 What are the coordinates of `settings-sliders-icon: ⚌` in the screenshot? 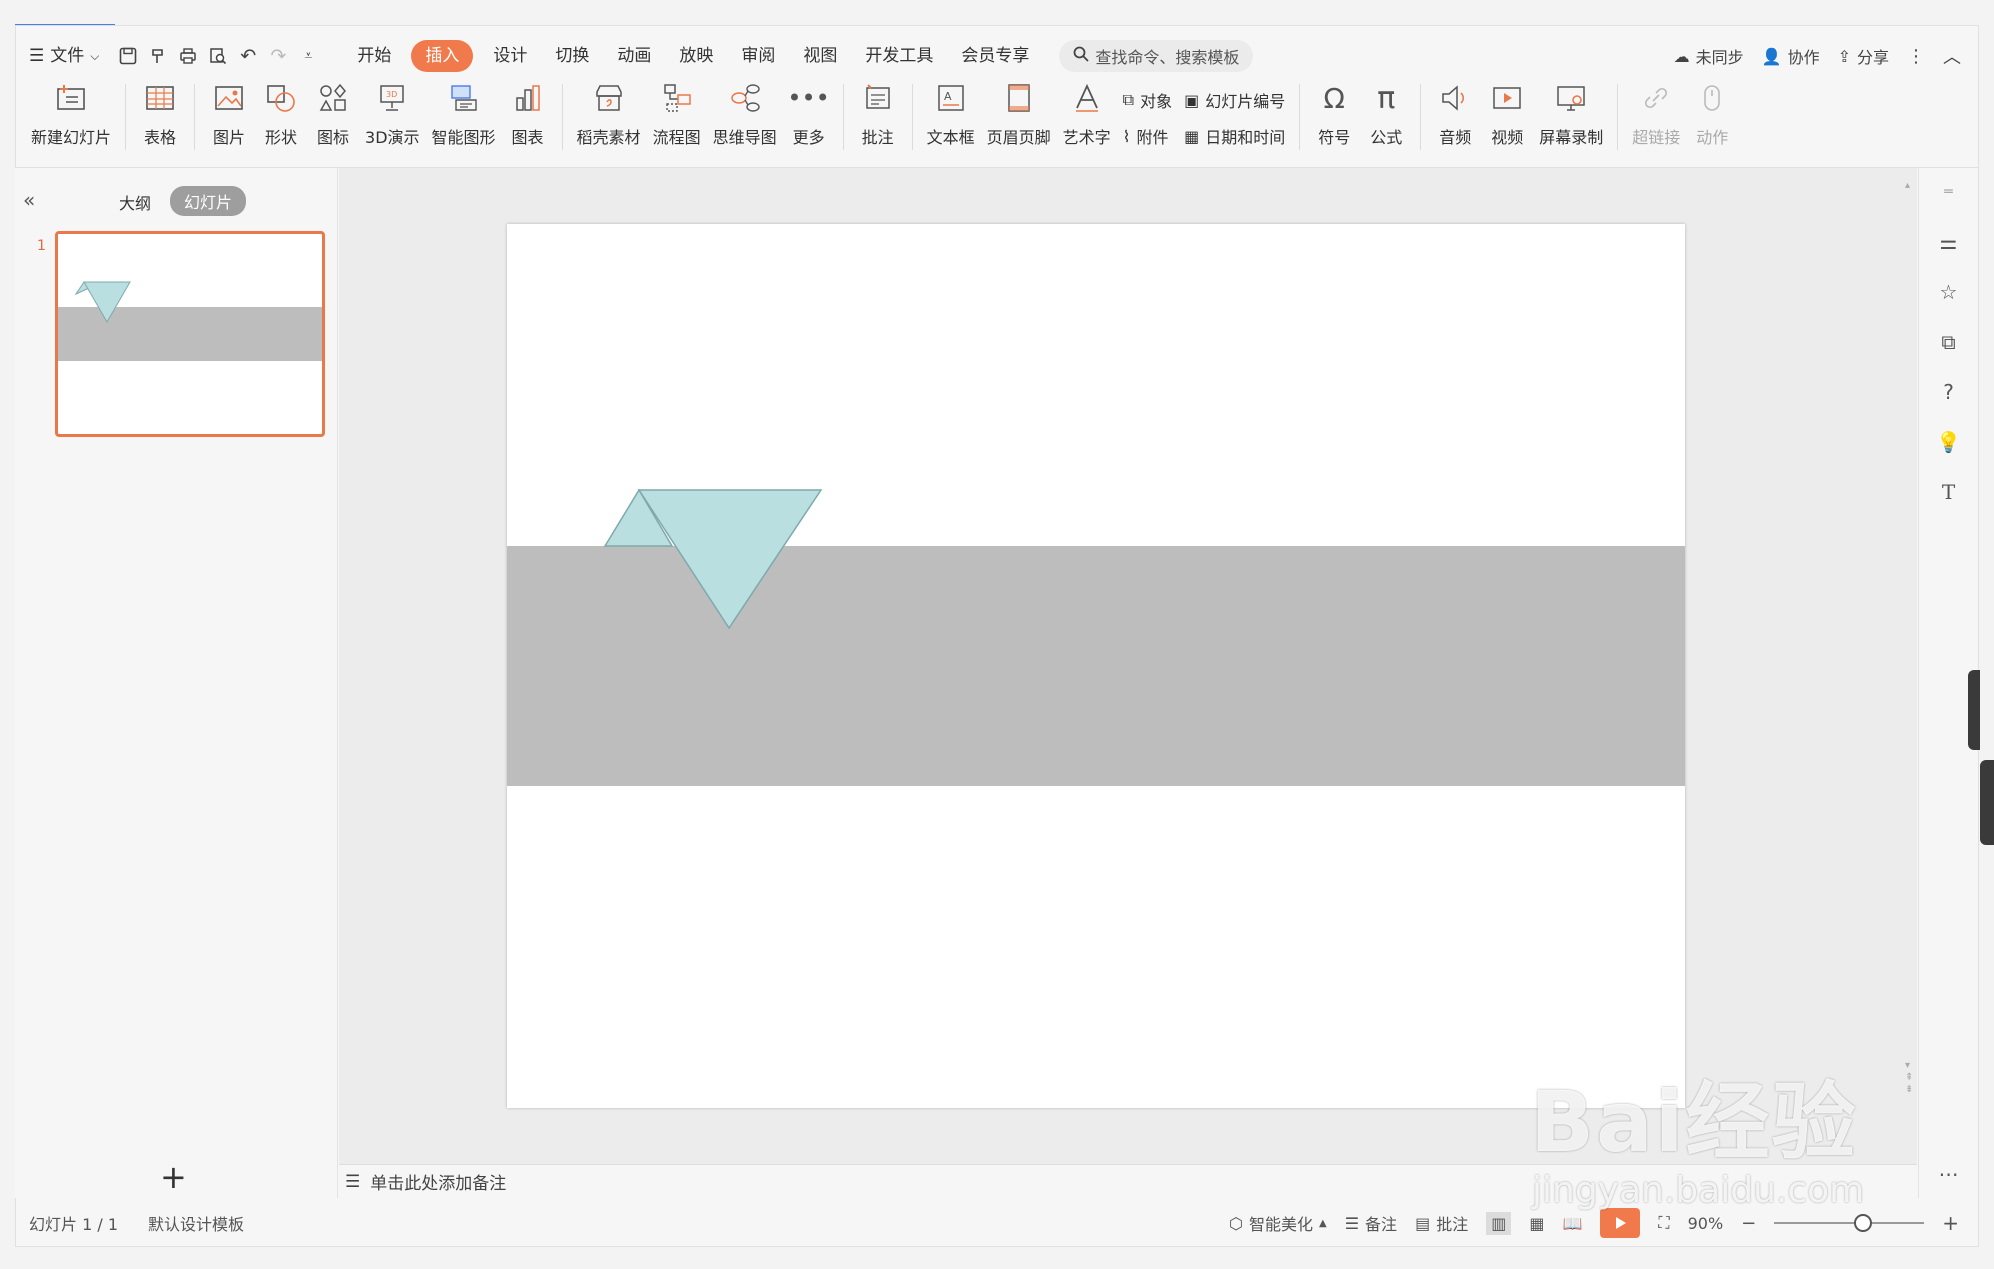 It's located at (1949, 242).